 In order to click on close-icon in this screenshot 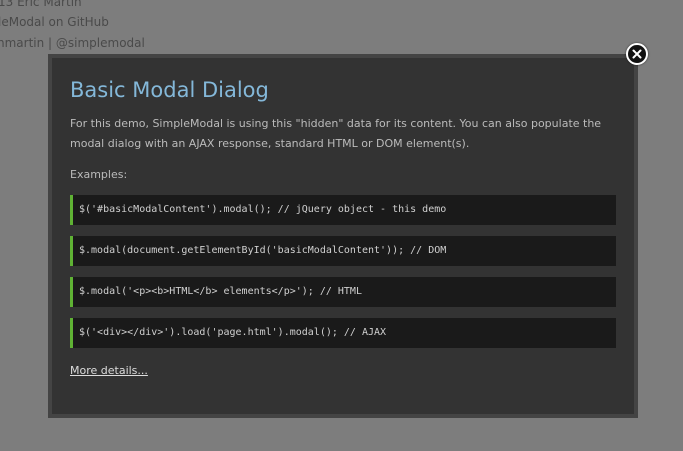, I will do `click(637, 54)`.